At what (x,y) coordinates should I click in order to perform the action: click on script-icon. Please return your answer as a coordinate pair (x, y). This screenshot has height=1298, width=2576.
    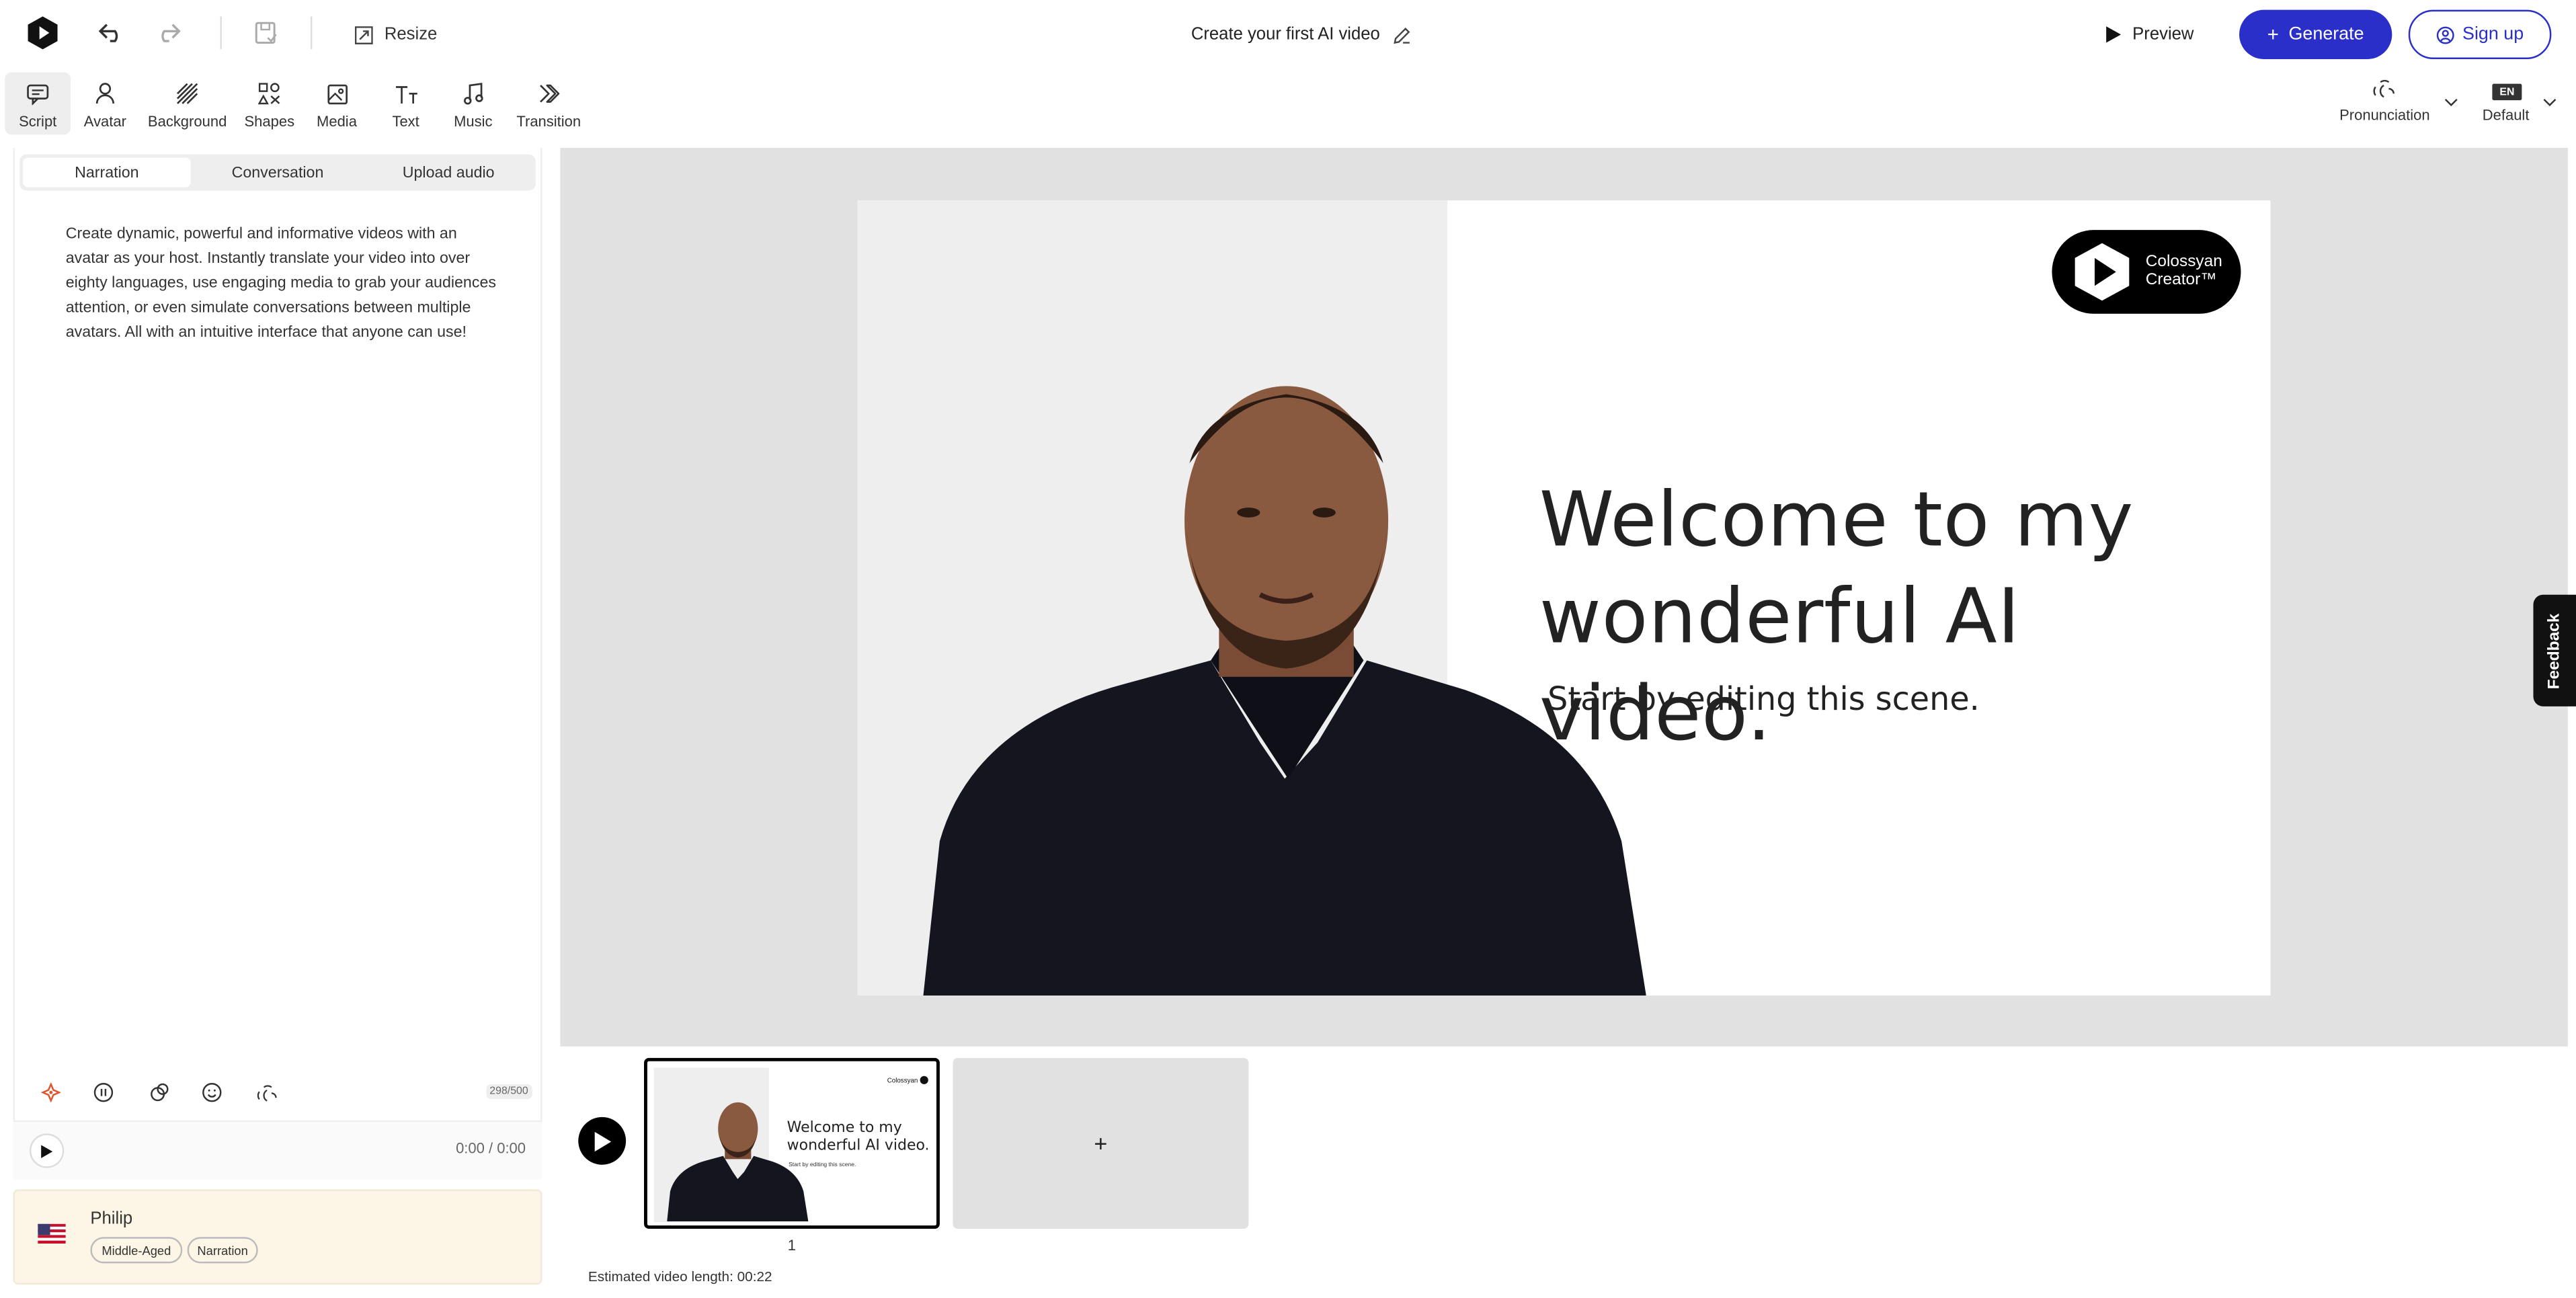
    Looking at the image, I should click on (37, 93).